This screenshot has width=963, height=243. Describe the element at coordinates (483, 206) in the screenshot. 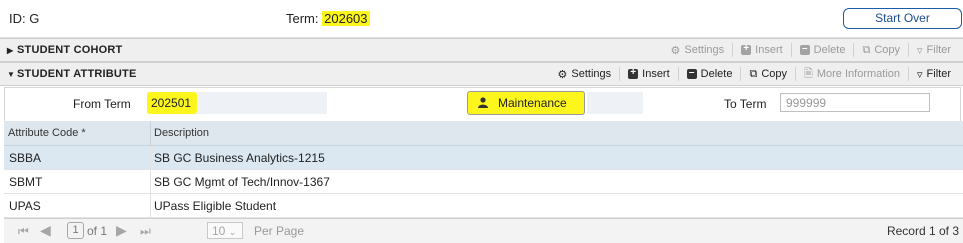

I see `table-row: UPAS UPass Eligible Student` at that location.